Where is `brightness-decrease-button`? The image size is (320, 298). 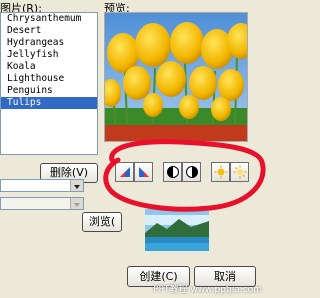
brightness-decrease-button is located at coordinates (220, 172).